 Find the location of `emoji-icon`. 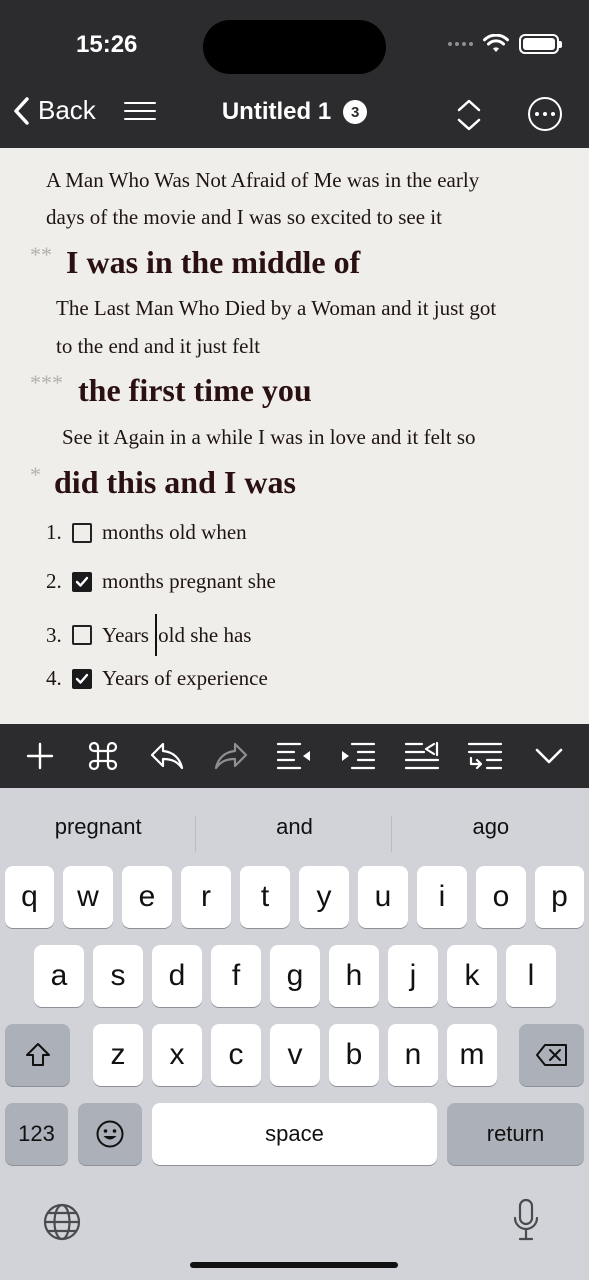

emoji-icon is located at coordinates (110, 1134).